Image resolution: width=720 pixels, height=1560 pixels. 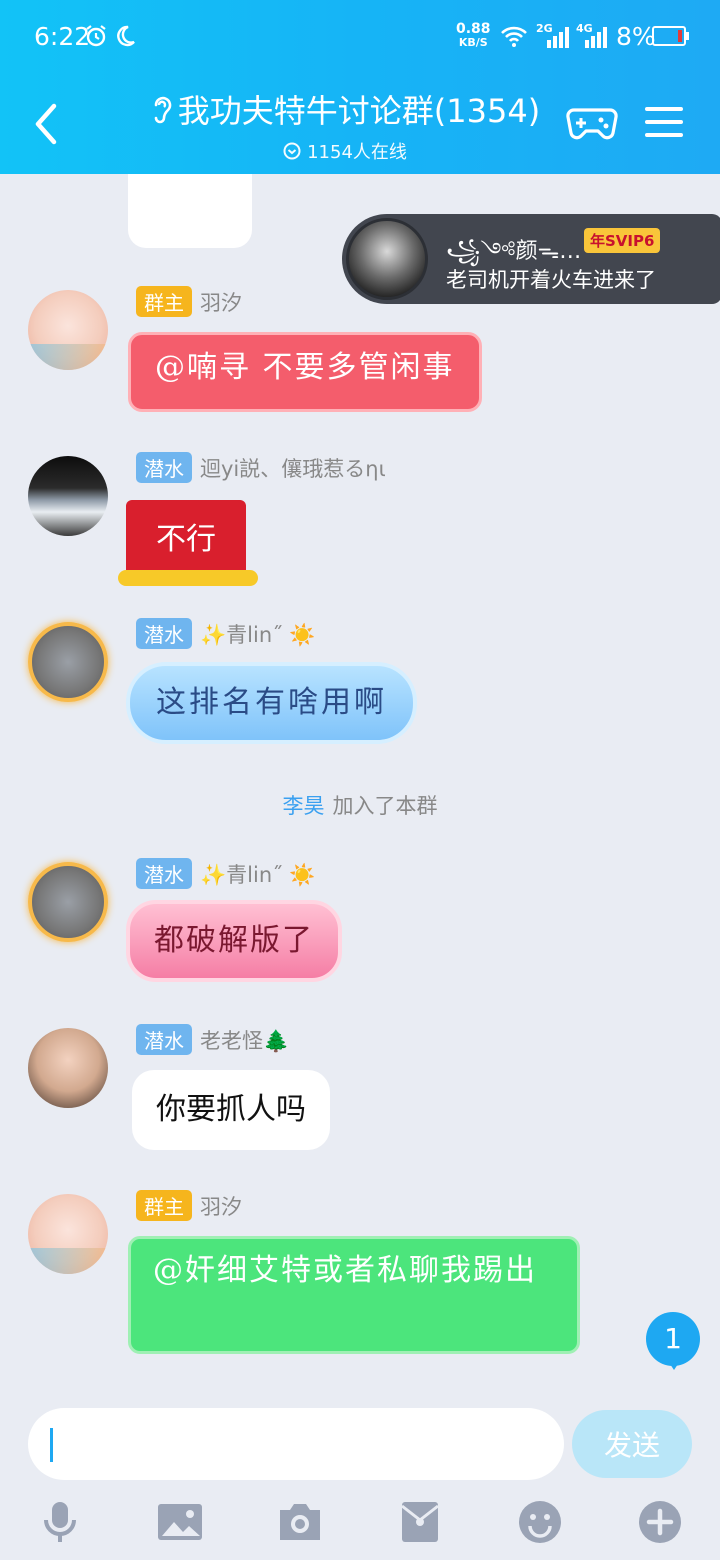 What do you see at coordinates (632, 1444) in the screenshot?
I see `send-button: 发送` at bounding box center [632, 1444].